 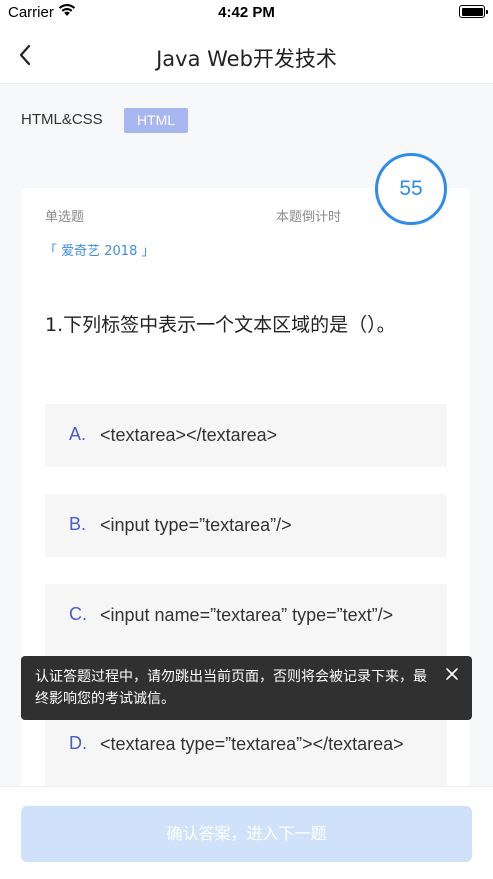 I want to click on warning-toast: 认证答题过程中，请勿跳出当前页面，否则将会被记录下来，最终影响您的考试诚信。, so click(x=246, y=688).